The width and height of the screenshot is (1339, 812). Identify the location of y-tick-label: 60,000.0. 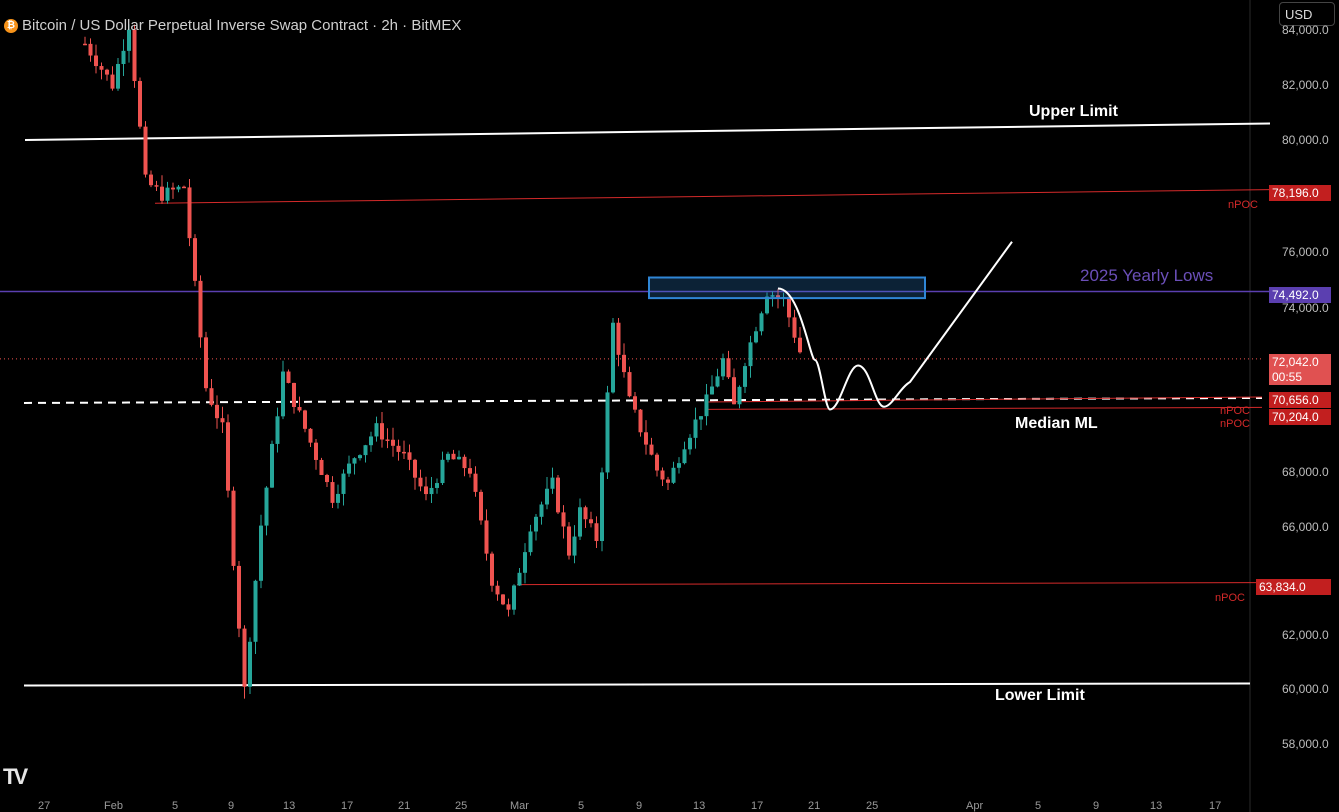
(1305, 689).